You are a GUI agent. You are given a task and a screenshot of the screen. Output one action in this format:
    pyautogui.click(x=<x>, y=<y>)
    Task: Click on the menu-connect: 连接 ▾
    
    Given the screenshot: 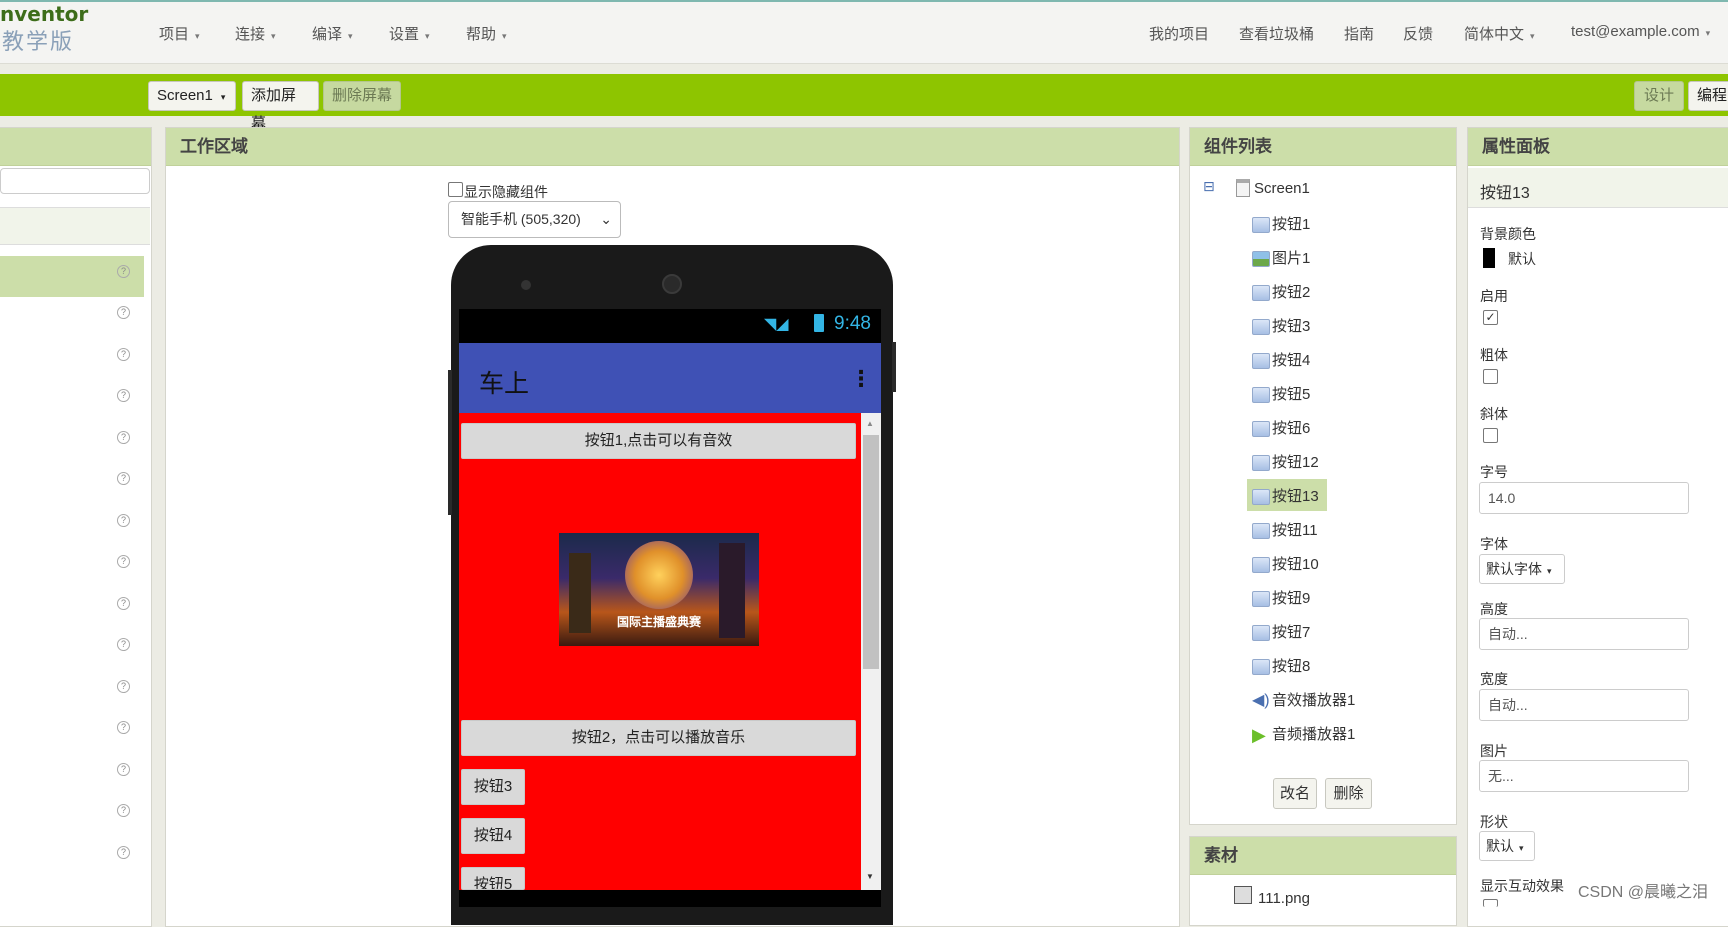 What is the action you would take?
    pyautogui.click(x=255, y=33)
    